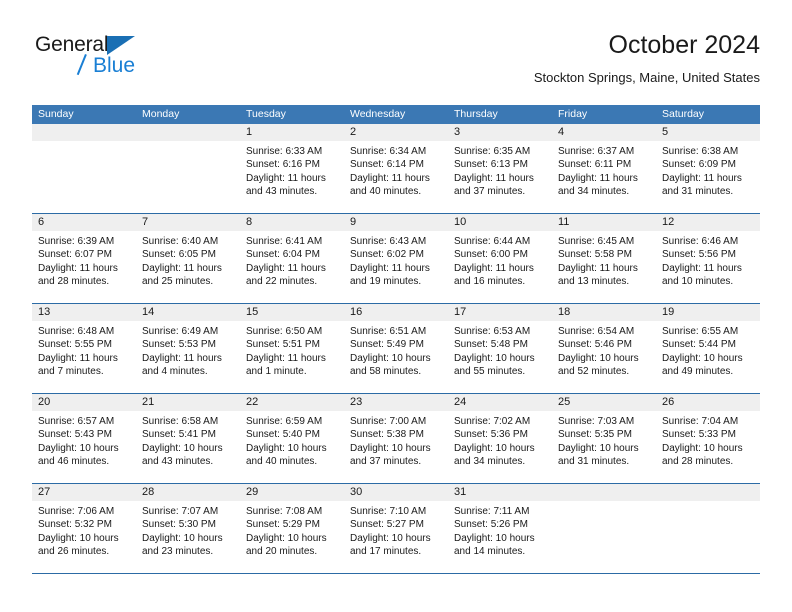 The width and height of the screenshot is (792, 612). Describe the element at coordinates (604, 312) in the screenshot. I see `day-number-band: 18` at that location.